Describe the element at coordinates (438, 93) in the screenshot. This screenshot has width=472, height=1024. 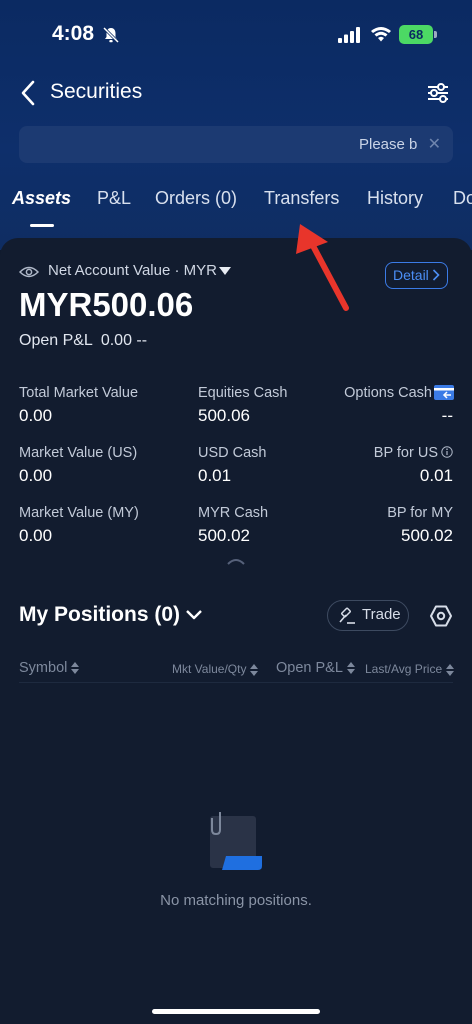
I see `filter-settings-icon` at that location.